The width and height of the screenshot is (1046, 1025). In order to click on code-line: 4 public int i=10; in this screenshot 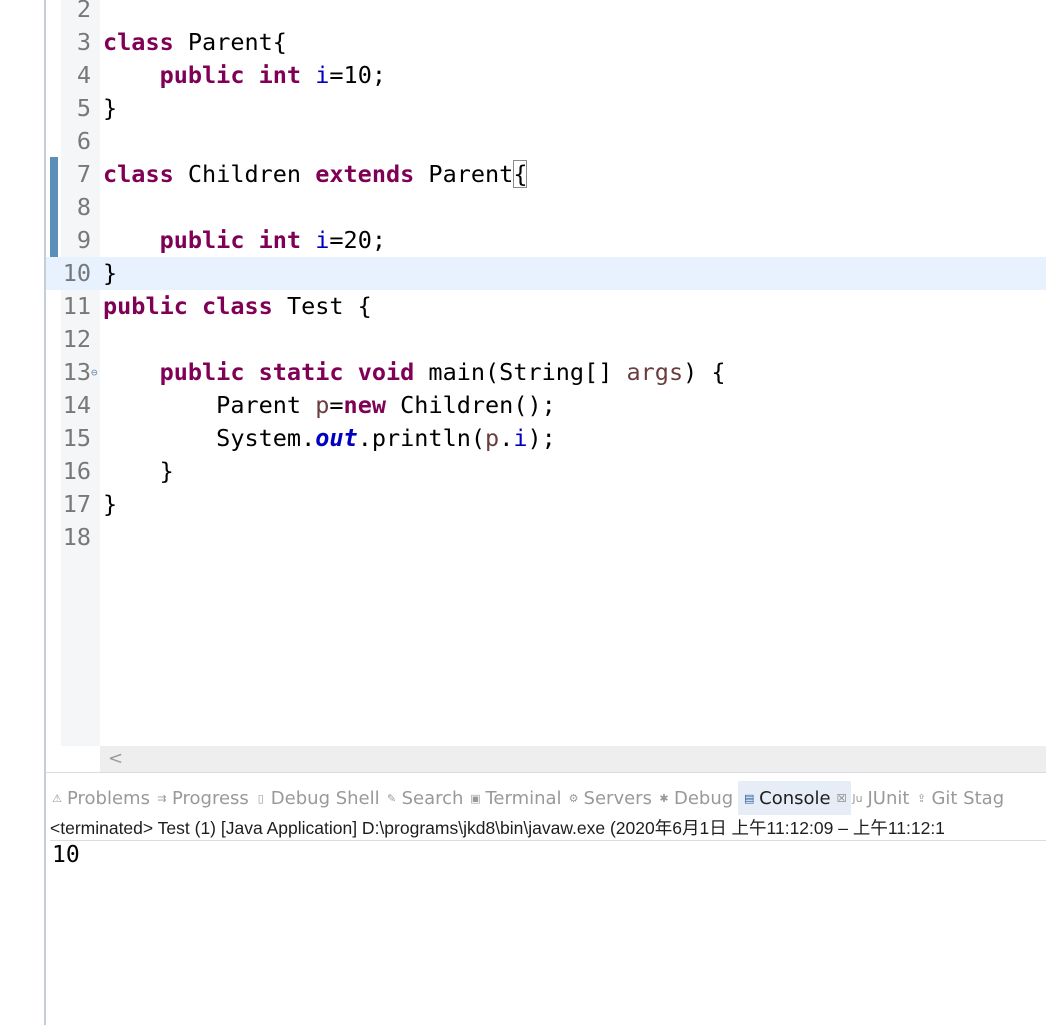, I will do `click(546, 75)`.